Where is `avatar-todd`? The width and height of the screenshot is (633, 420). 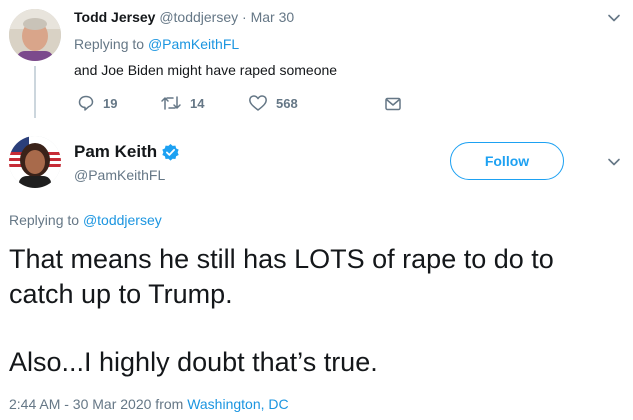 avatar-todd is located at coordinates (35, 35).